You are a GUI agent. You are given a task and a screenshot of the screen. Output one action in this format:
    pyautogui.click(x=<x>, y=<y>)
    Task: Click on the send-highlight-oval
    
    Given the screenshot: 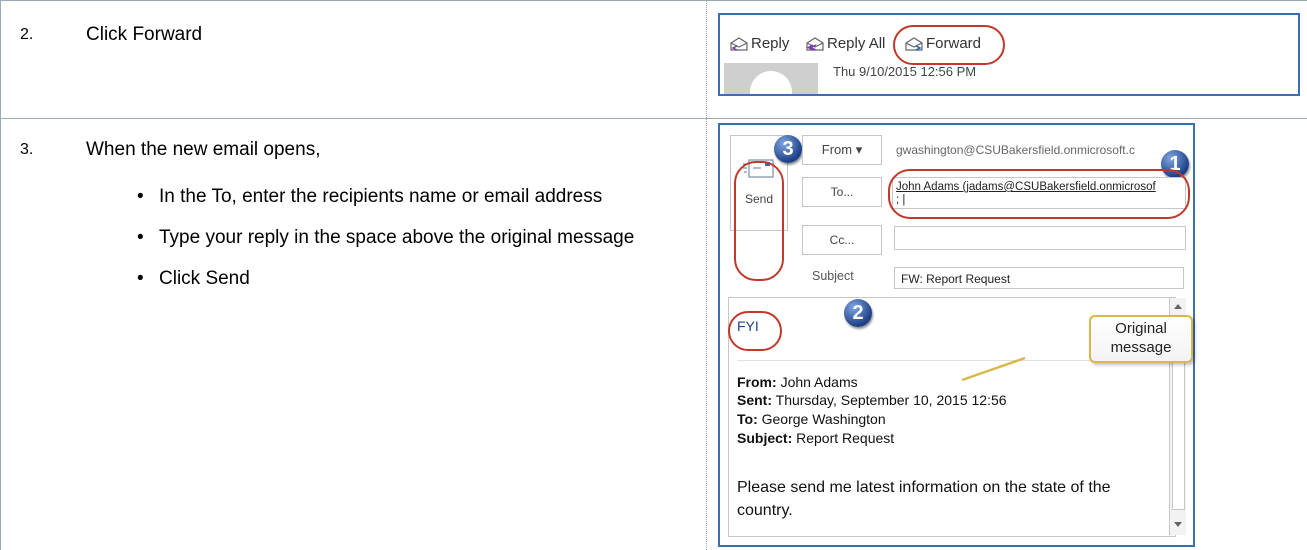 What is the action you would take?
    pyautogui.click(x=759, y=221)
    